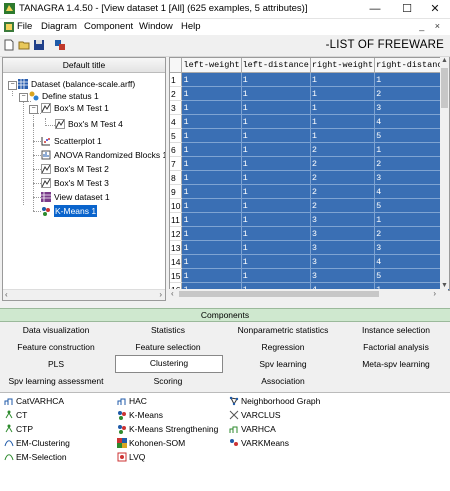 The image size is (450, 491). What do you see at coordinates (396, 364) in the screenshot?
I see `tab-meta-spv-learning: Meta-spv learning` at bounding box center [396, 364].